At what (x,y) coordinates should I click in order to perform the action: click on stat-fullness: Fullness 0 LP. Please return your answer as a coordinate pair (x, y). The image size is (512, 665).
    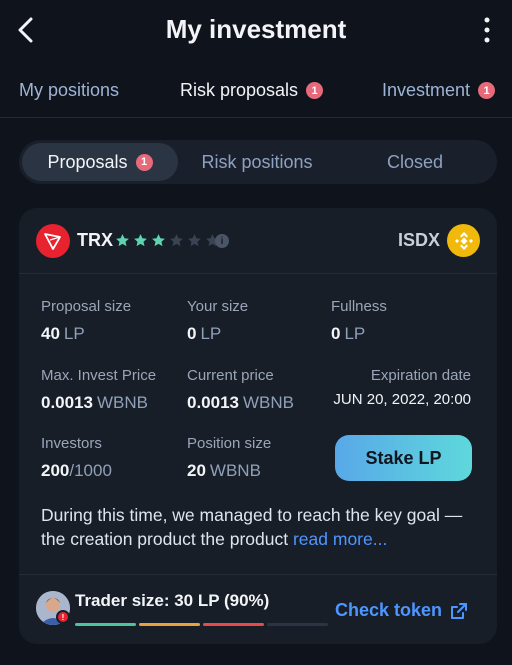
    Looking at the image, I should click on (359, 321).